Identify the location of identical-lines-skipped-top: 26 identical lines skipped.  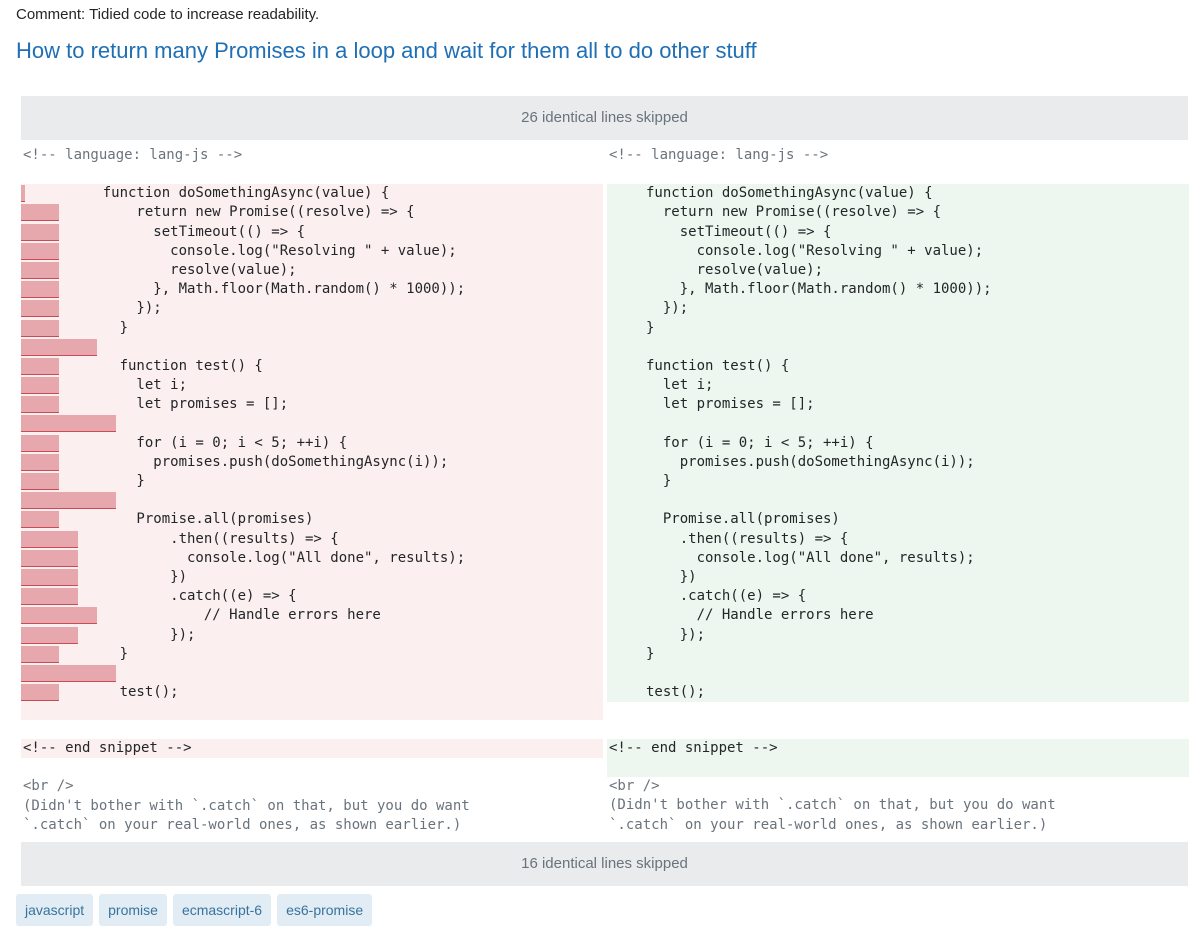
(604, 118).